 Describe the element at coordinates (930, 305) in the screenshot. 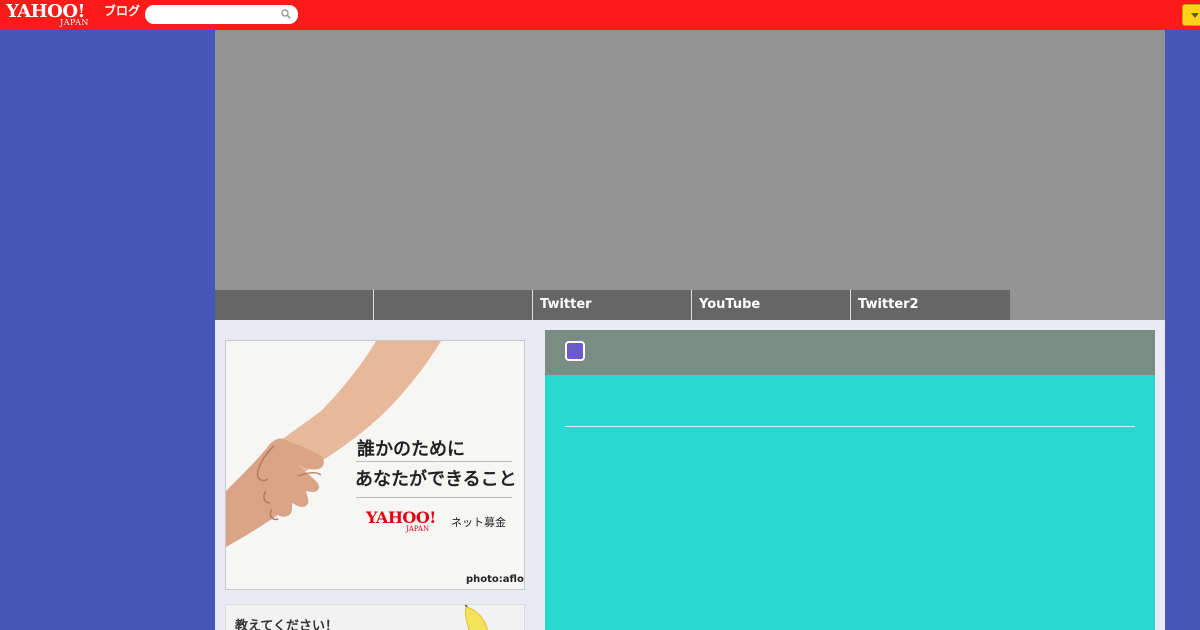

I see `nav-item-twitter2: Twitter2` at that location.